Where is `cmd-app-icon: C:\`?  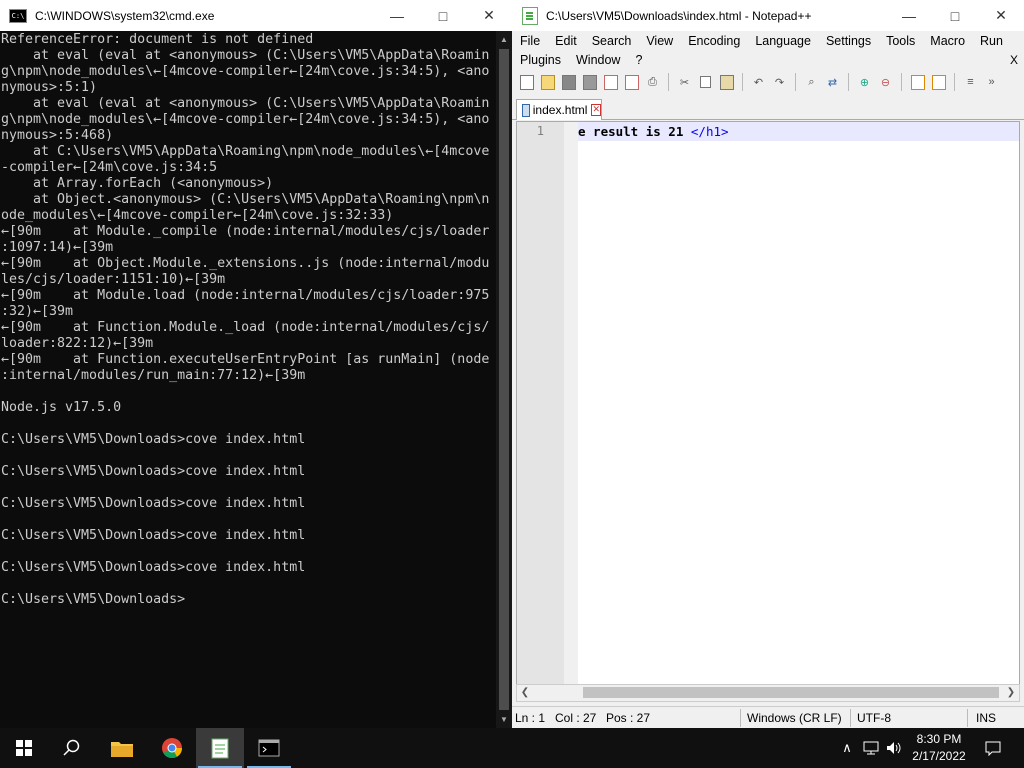 cmd-app-icon: C:\ is located at coordinates (18, 15).